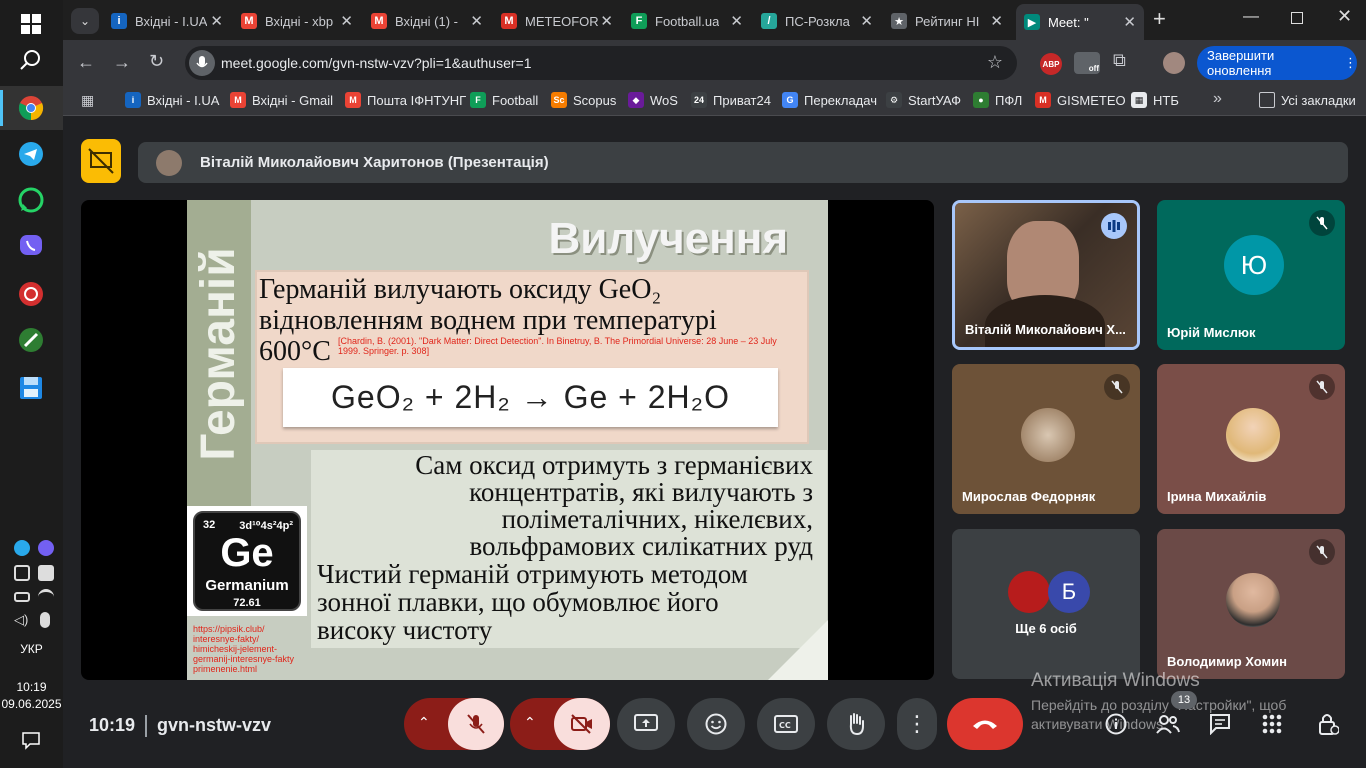 Image resolution: width=1366 pixels, height=768 pixels. I want to click on emoji-icon, so click(716, 724).